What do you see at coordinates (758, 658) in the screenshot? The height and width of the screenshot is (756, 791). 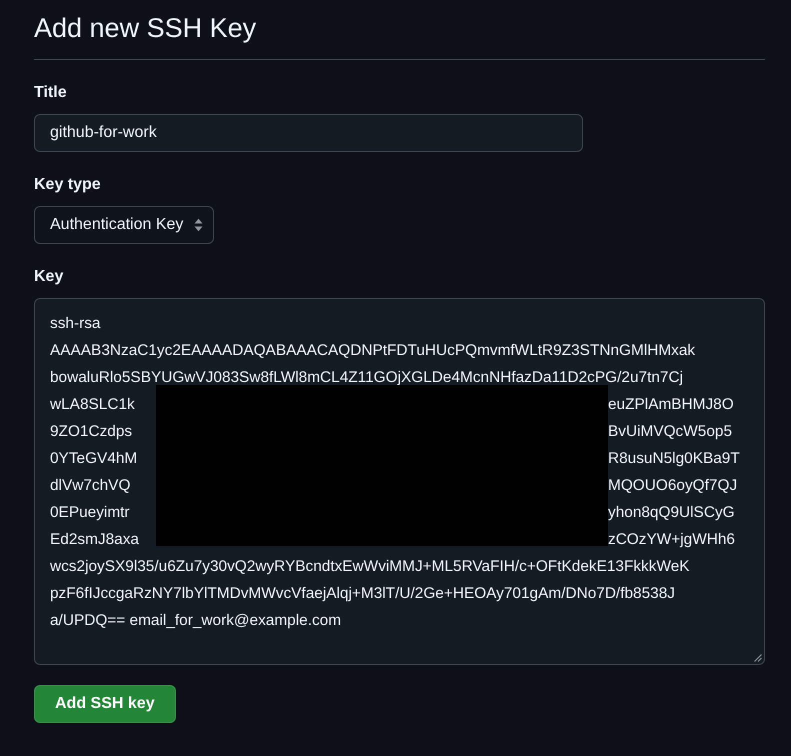 I see `resize-handle-icon` at bounding box center [758, 658].